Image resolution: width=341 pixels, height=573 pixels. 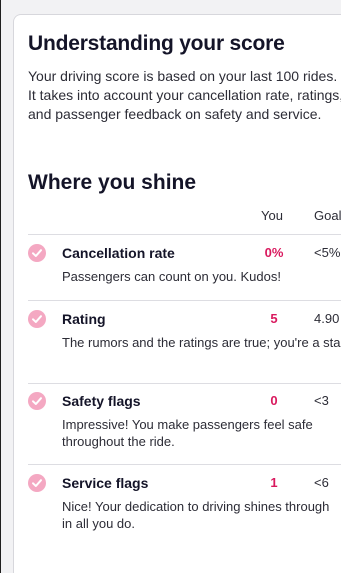 What do you see at coordinates (327, 318) in the screenshot?
I see `metric-goal-value: 4.90` at bounding box center [327, 318].